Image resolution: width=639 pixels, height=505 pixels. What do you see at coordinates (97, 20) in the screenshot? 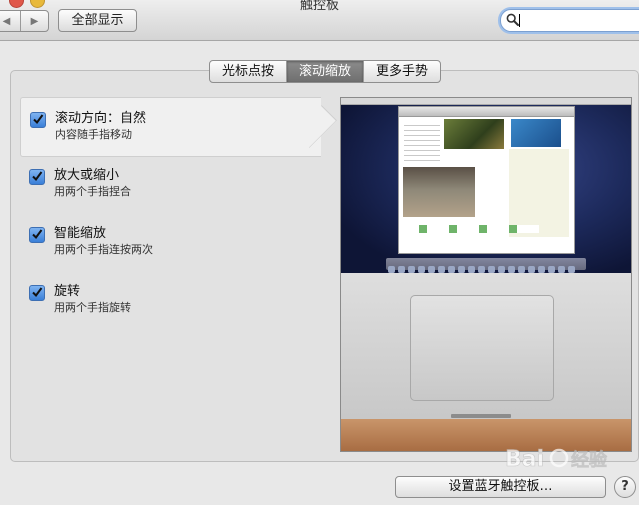
I see `show-all-button: 全部显示` at bounding box center [97, 20].